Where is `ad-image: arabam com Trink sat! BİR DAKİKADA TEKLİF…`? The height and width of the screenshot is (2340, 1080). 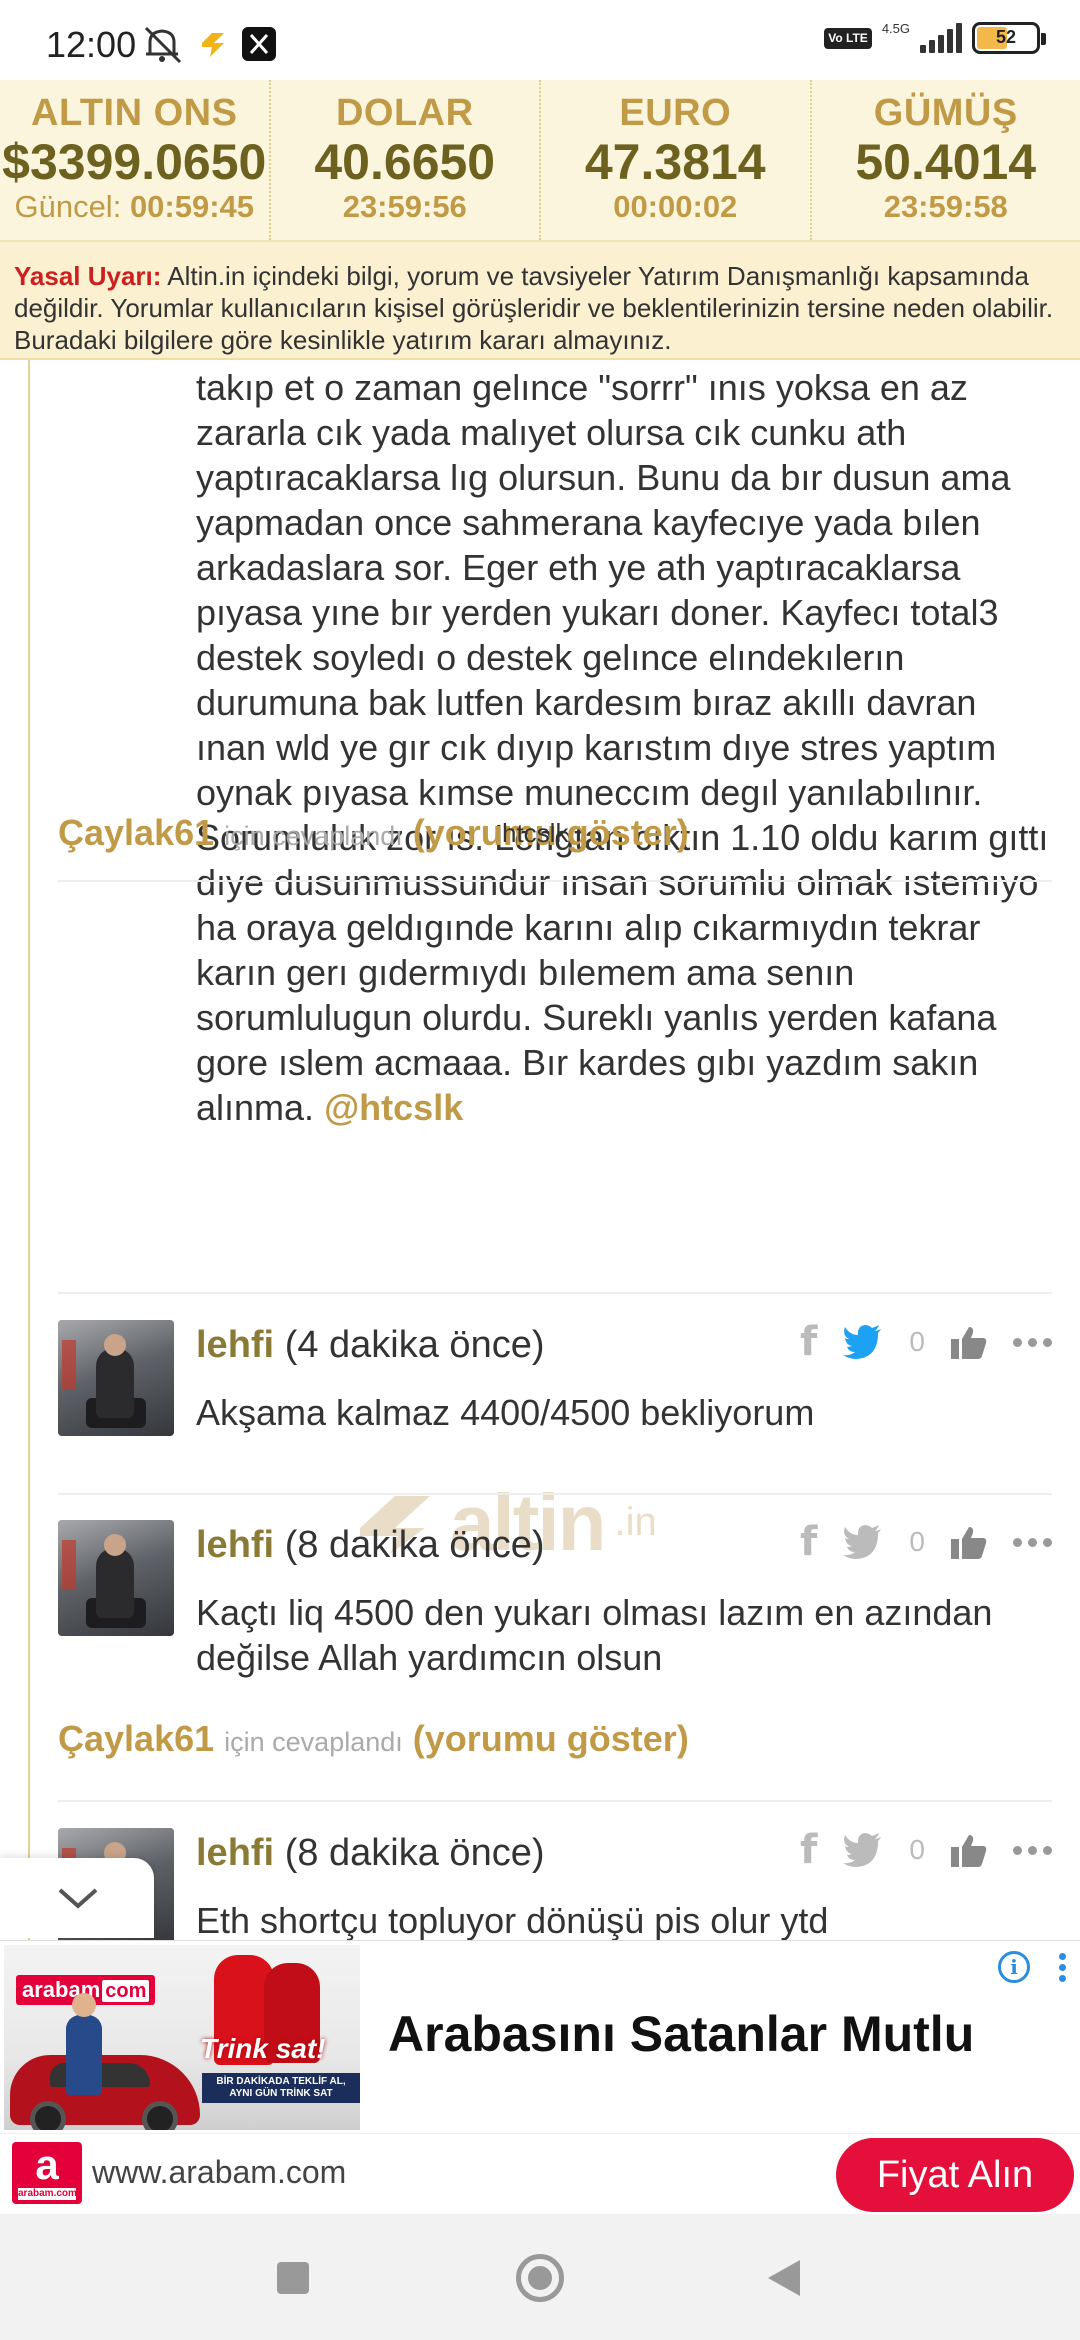
ad-image: arabam com Trink sat! BİR DAKİKADA TEKLİF… is located at coordinates (182, 2037).